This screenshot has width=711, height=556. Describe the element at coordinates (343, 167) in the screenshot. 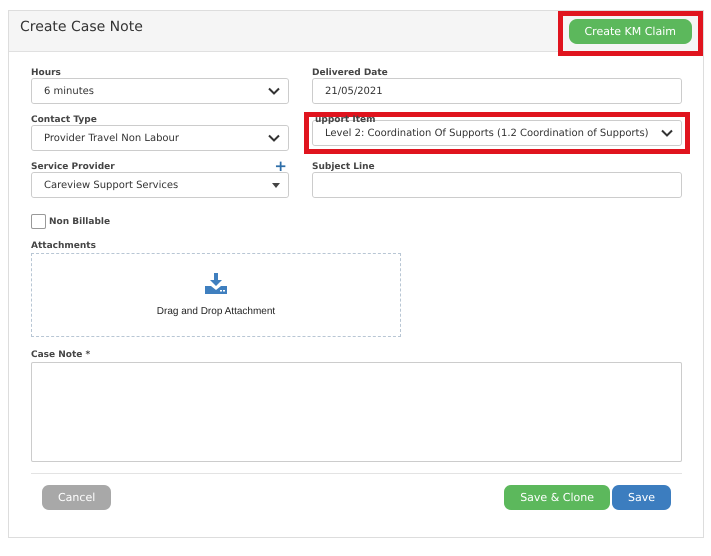

I see `field-label: Subject Line` at that location.